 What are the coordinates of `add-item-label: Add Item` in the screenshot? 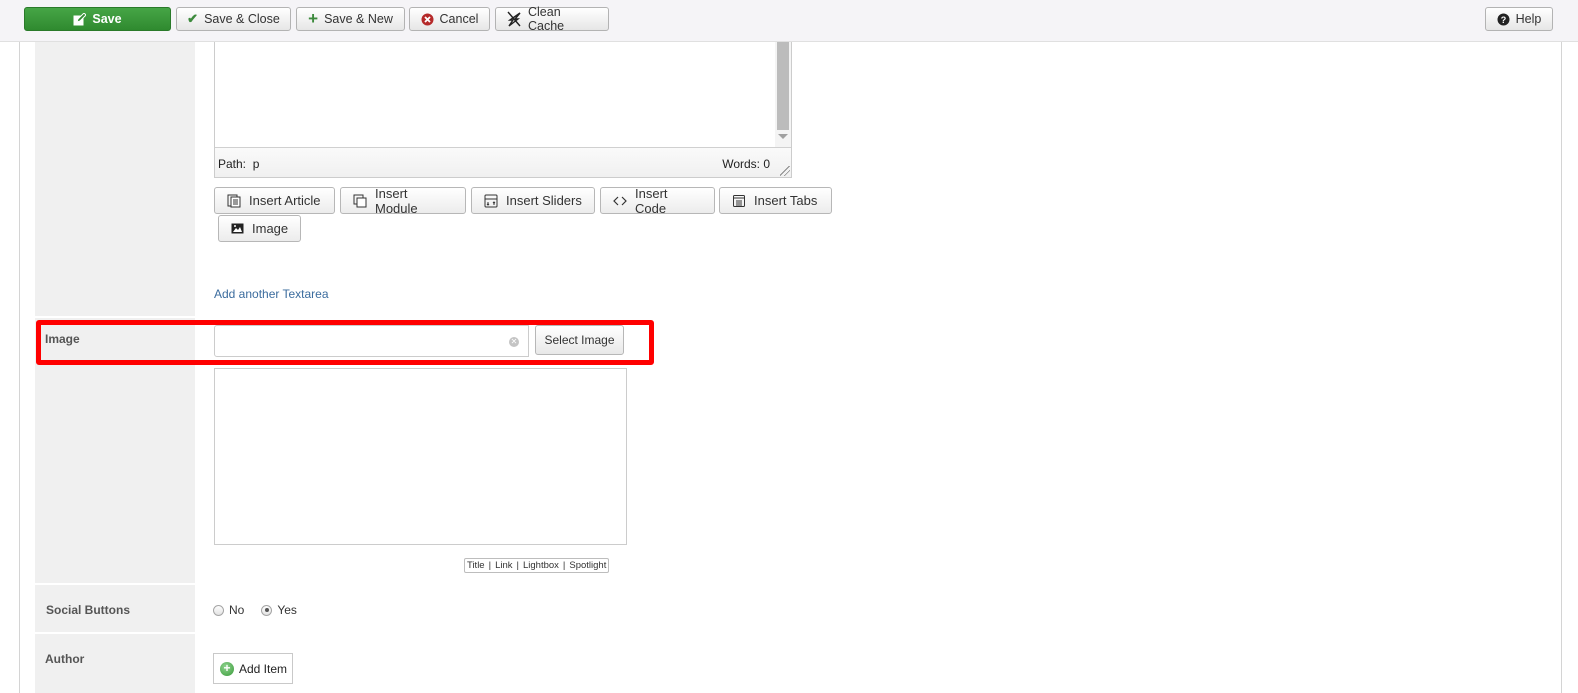 It's located at (263, 668).